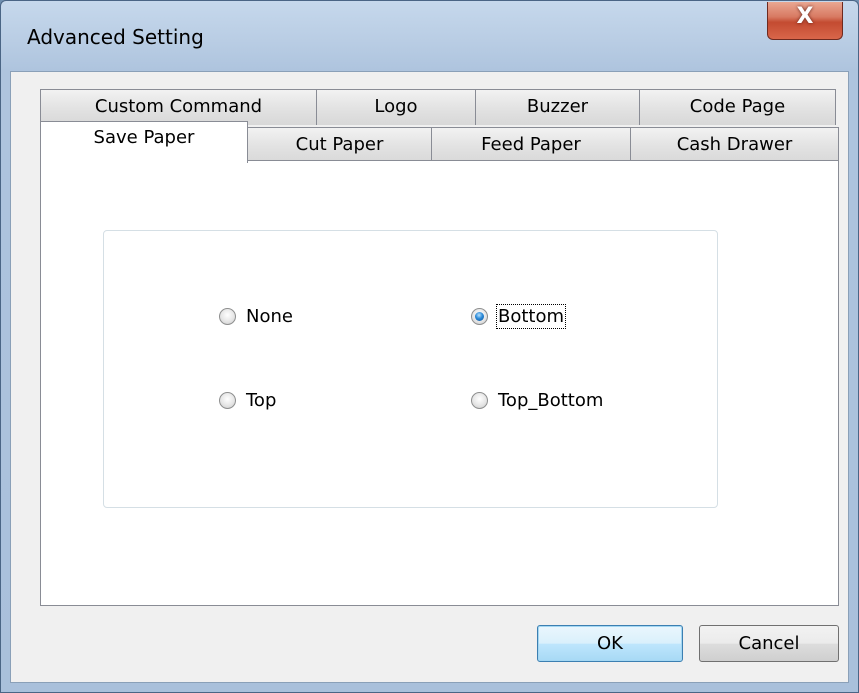 The image size is (859, 693). I want to click on radio-top: Top, so click(247, 400).